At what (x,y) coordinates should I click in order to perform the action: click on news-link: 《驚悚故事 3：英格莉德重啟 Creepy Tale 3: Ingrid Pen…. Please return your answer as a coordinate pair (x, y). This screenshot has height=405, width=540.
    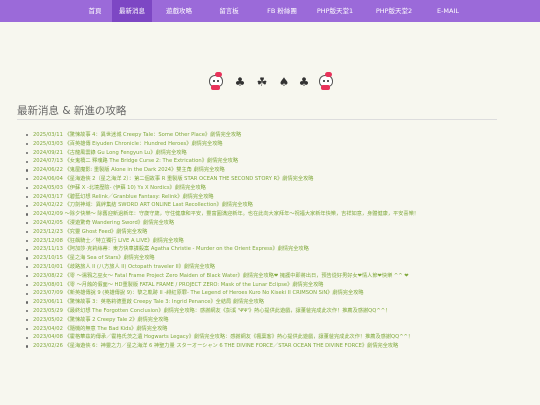
    Looking at the image, I should click on (164, 302).